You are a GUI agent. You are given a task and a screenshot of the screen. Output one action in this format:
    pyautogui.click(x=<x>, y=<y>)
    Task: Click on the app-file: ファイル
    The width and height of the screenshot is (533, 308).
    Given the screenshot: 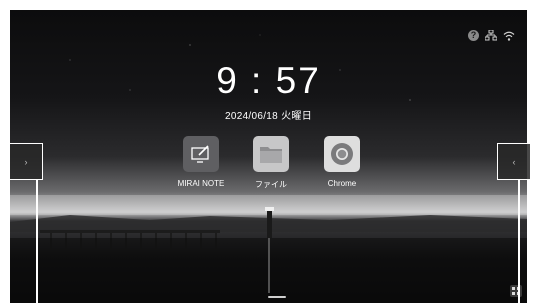 What is the action you would take?
    pyautogui.click(x=271, y=163)
    